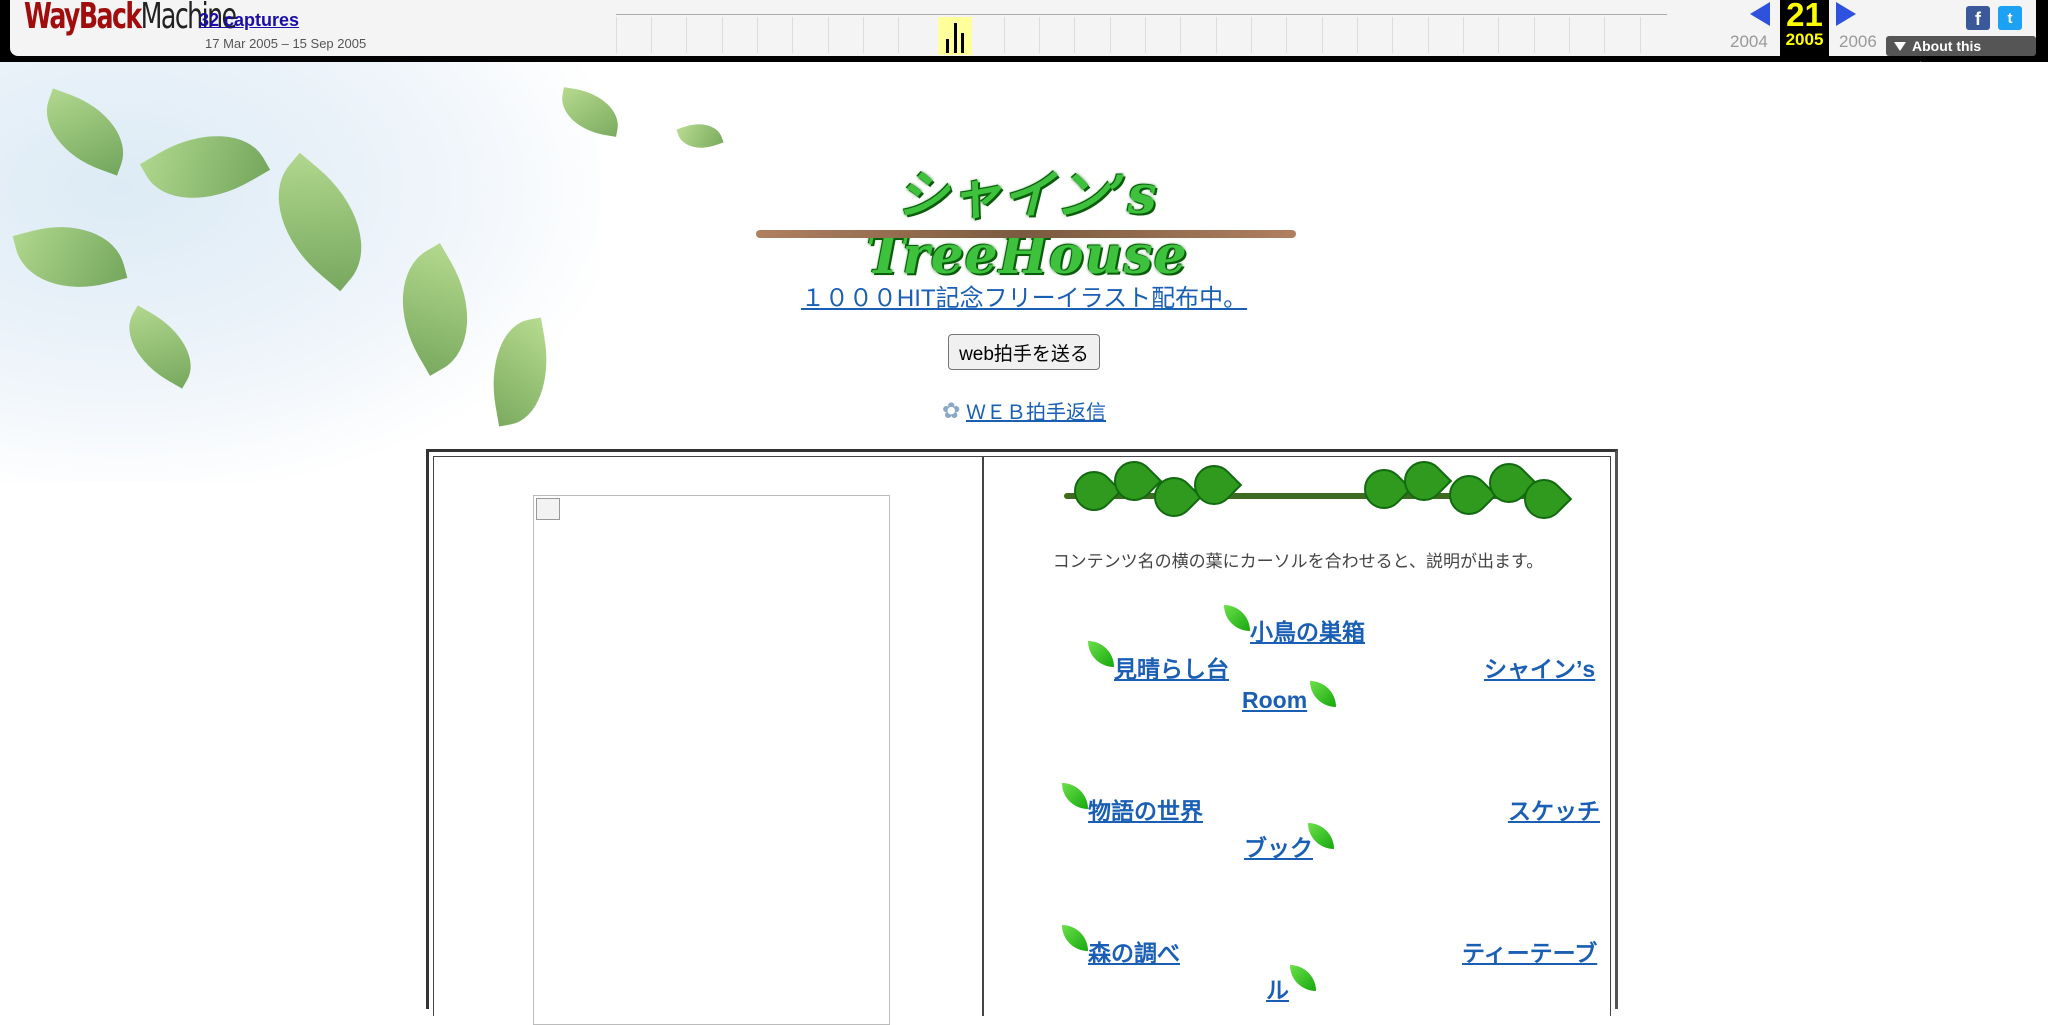 This screenshot has height=1025, width=2048. I want to click on current-year: 2005, so click(1804, 39).